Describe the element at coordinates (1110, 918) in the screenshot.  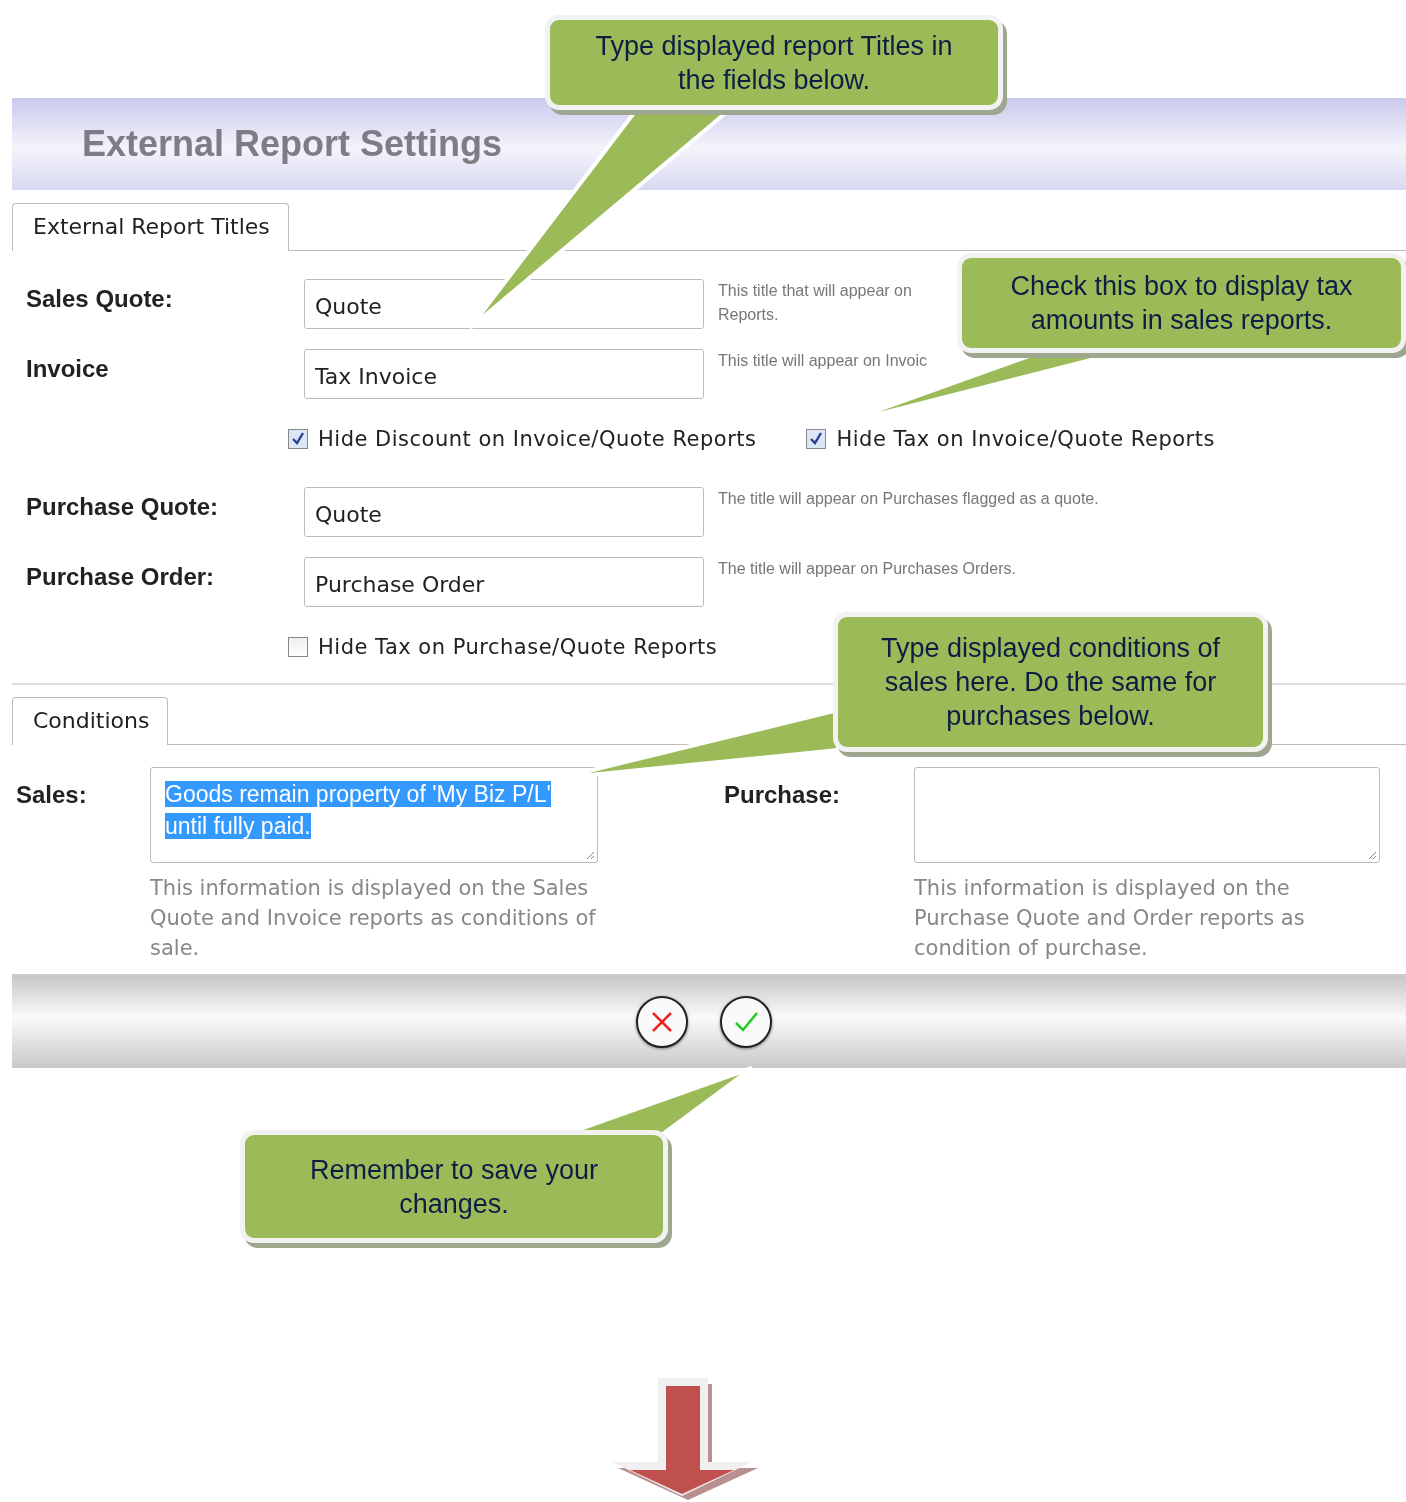
I see `hint-text: This information is displayed on the Purchase Quote and Order reports as condition of purchase.` at that location.